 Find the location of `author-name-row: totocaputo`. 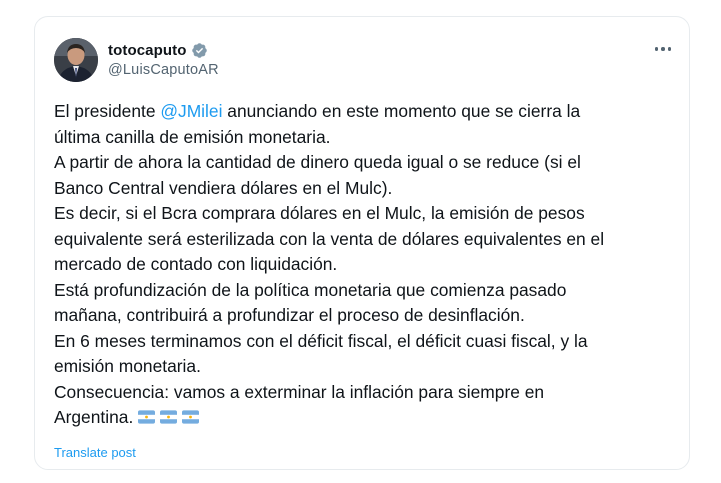

author-name-row: totocaputo is located at coordinates (158, 50).